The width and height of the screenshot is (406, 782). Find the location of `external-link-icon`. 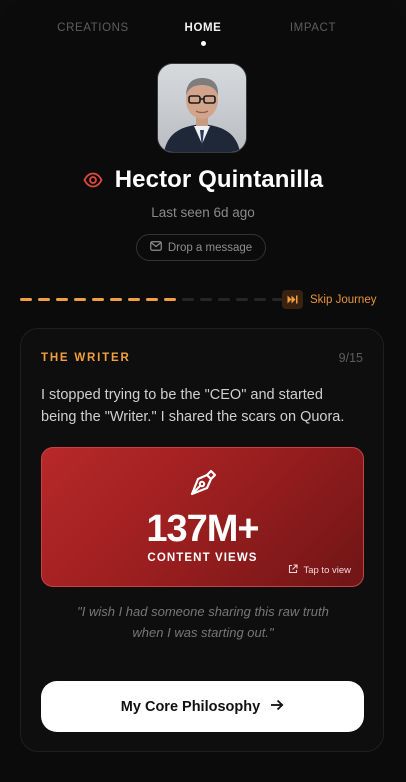

external-link-icon is located at coordinates (293, 570).